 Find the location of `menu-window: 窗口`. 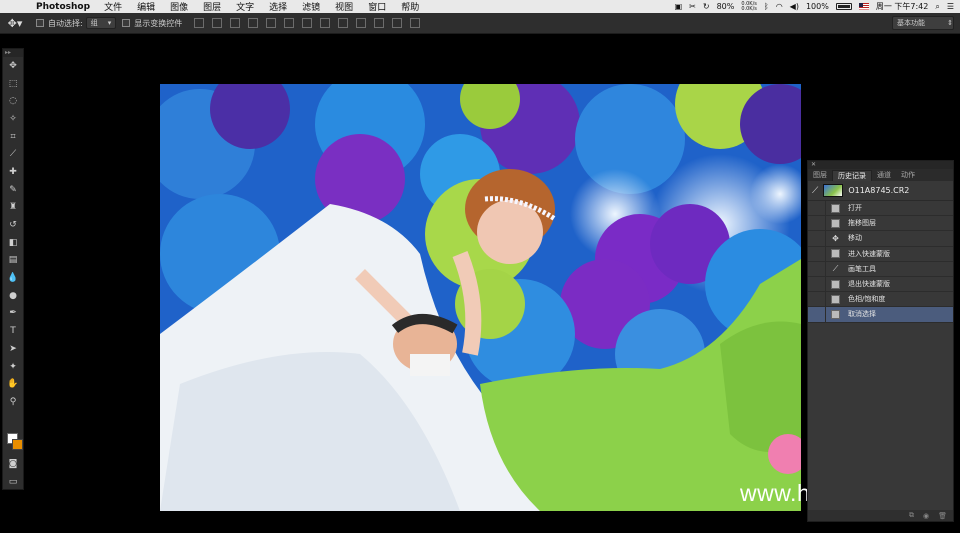

menu-window: 窗口 is located at coordinates (377, 6).